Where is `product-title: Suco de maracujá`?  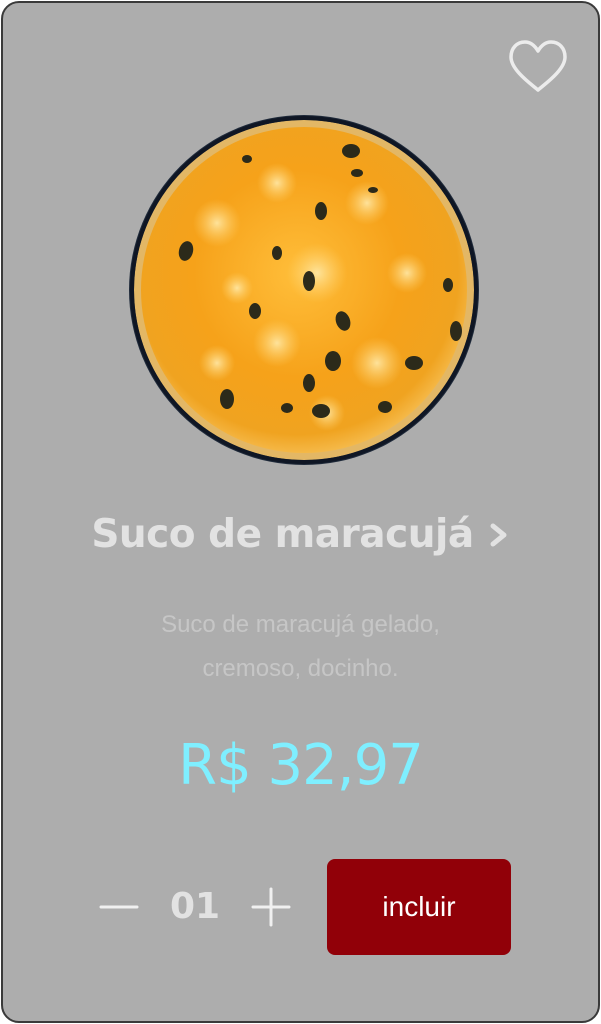
product-title: Suco de maracujá is located at coordinates (282, 534).